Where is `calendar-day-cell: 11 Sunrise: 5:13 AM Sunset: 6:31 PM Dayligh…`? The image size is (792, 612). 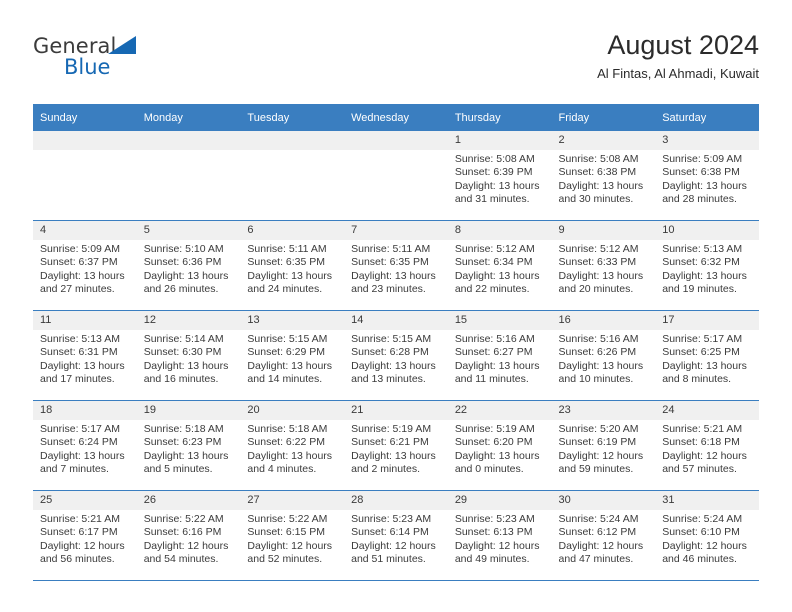 calendar-day-cell: 11 Sunrise: 5:13 AM Sunset: 6:31 PM Dayligh… is located at coordinates (85, 355).